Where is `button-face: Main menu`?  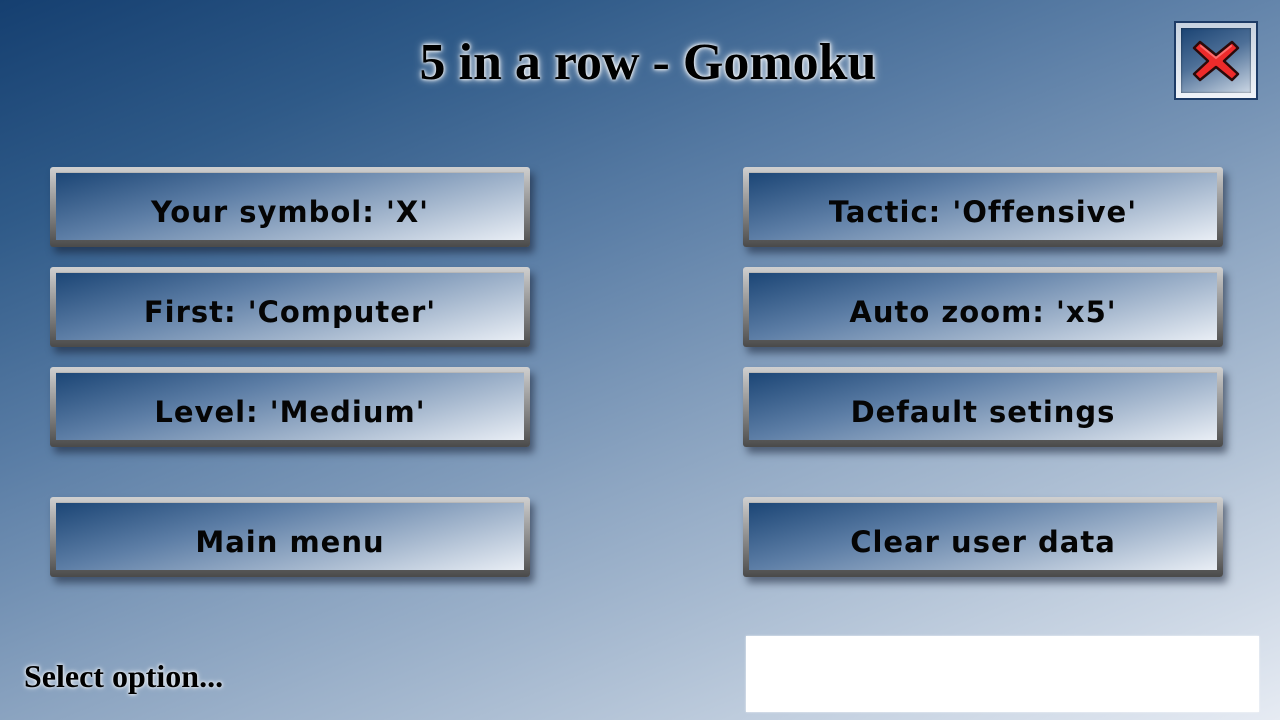
button-face: Main menu is located at coordinates (290, 536).